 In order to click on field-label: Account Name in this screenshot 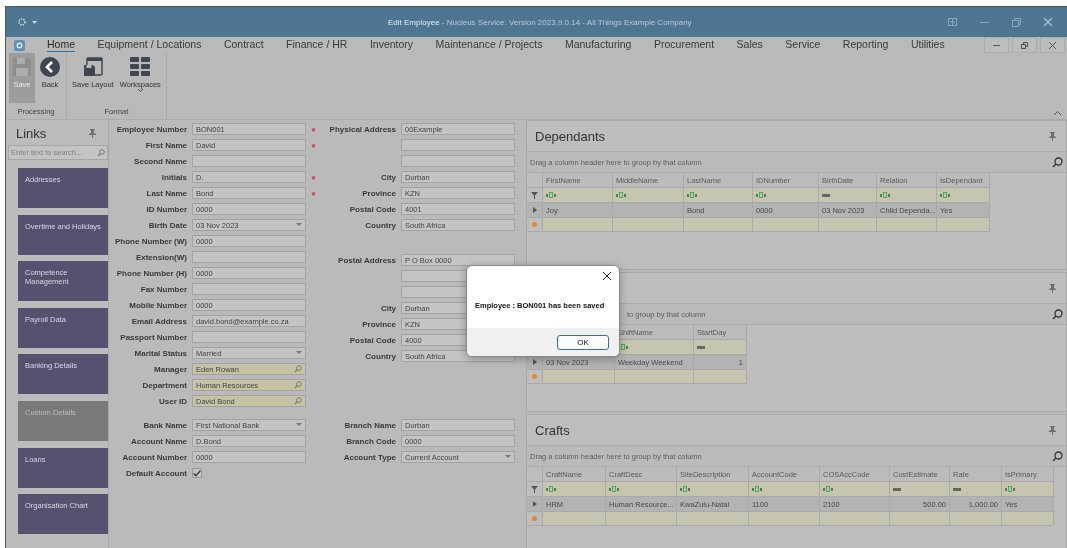, I will do `click(159, 441)`.